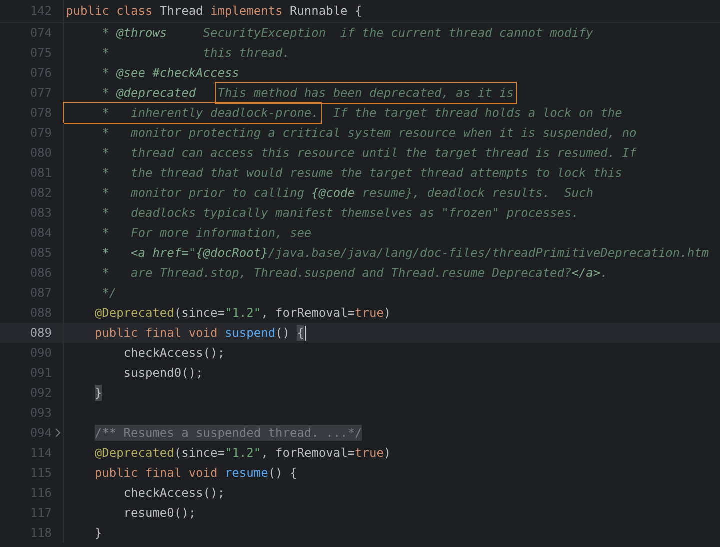 This screenshot has height=547, width=720. Describe the element at coordinates (392, 113) in the screenshot. I see `code-line: * inherently deadlock-prone. If the target thread holds a lock on the` at that location.